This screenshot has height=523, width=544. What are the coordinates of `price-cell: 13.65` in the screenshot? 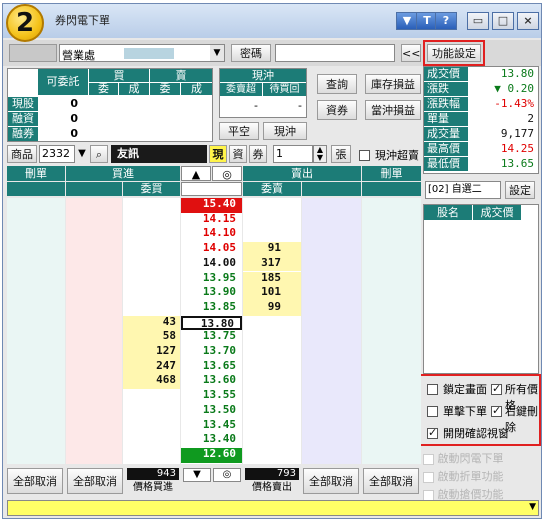 It's located at (211, 367).